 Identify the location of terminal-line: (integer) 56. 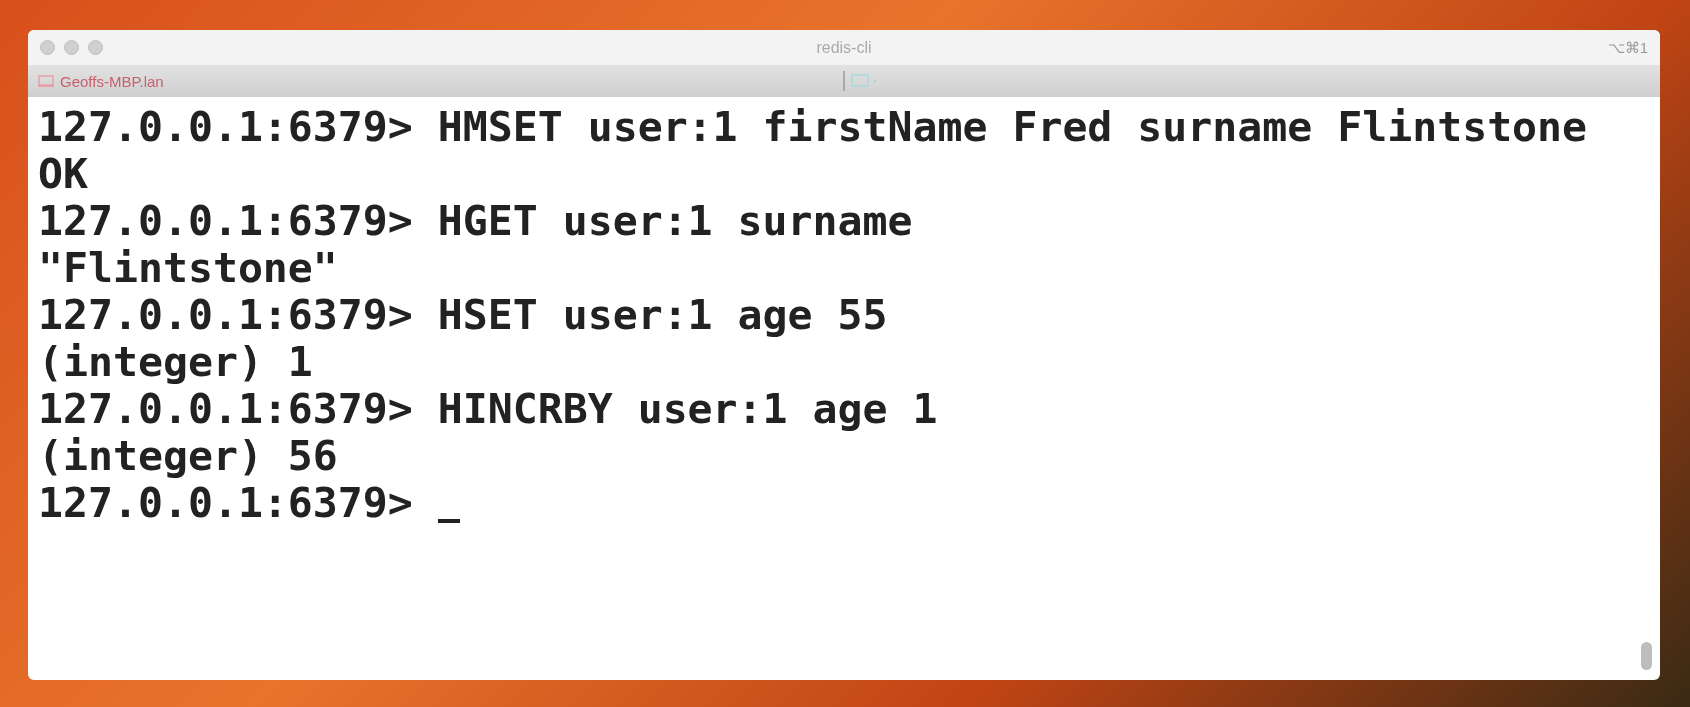
(188, 455).